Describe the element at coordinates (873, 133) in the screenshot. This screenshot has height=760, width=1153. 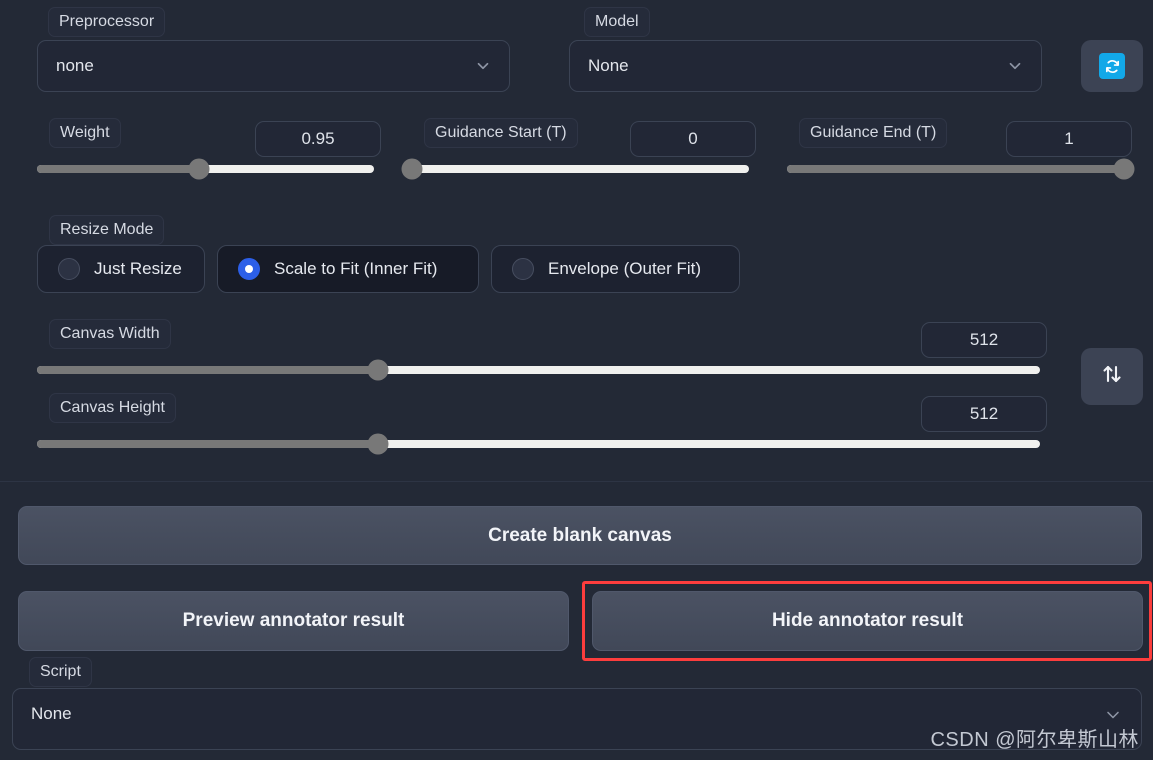
I see `guidance-end-label: Guidance End (T)` at that location.